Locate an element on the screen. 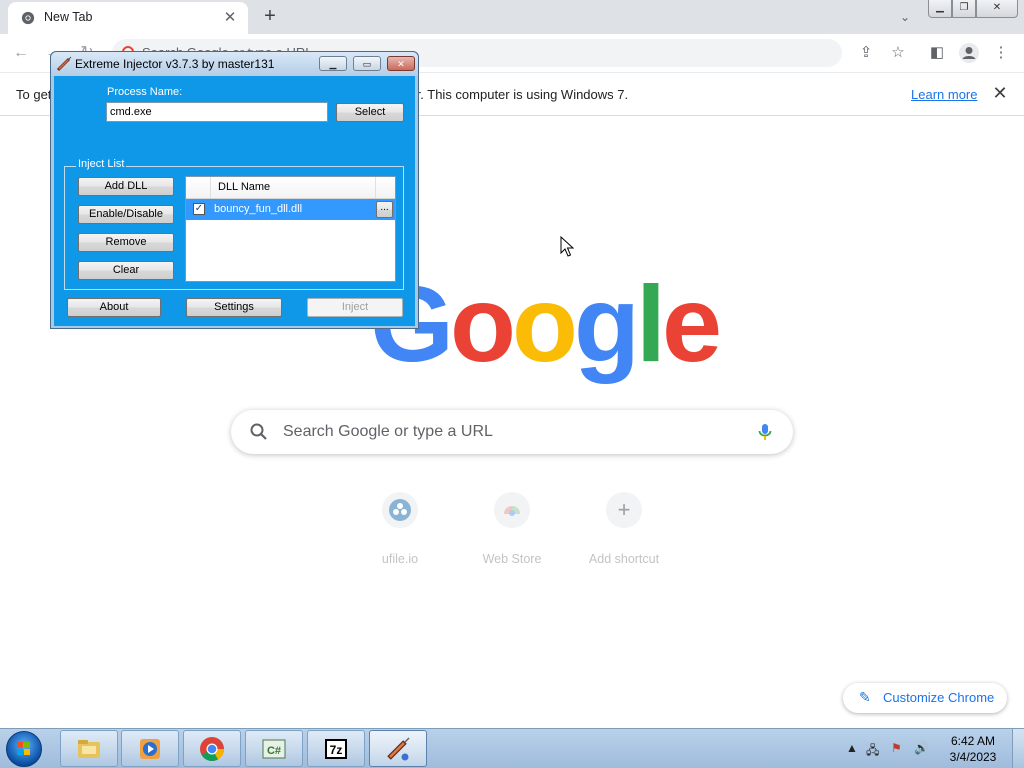  window-minimize-button: ▁ is located at coordinates (940, 9).